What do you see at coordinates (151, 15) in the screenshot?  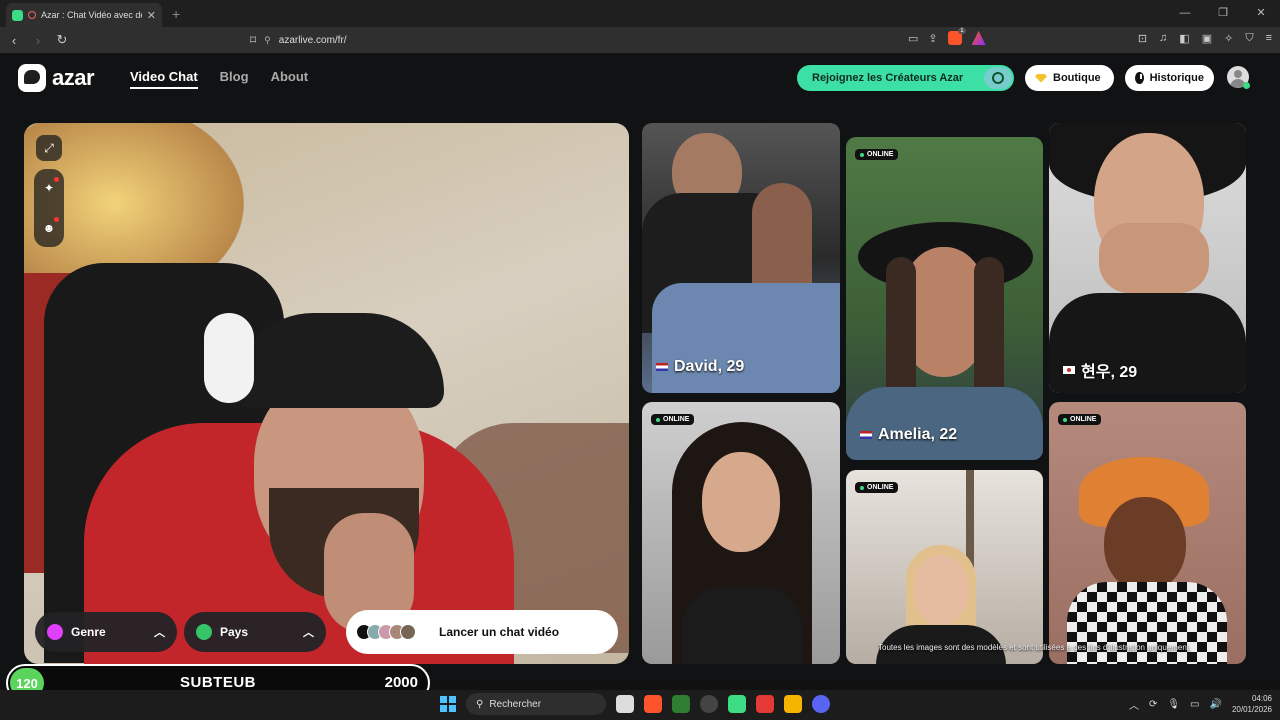 I see `tab-close-icon: ✕` at bounding box center [151, 15].